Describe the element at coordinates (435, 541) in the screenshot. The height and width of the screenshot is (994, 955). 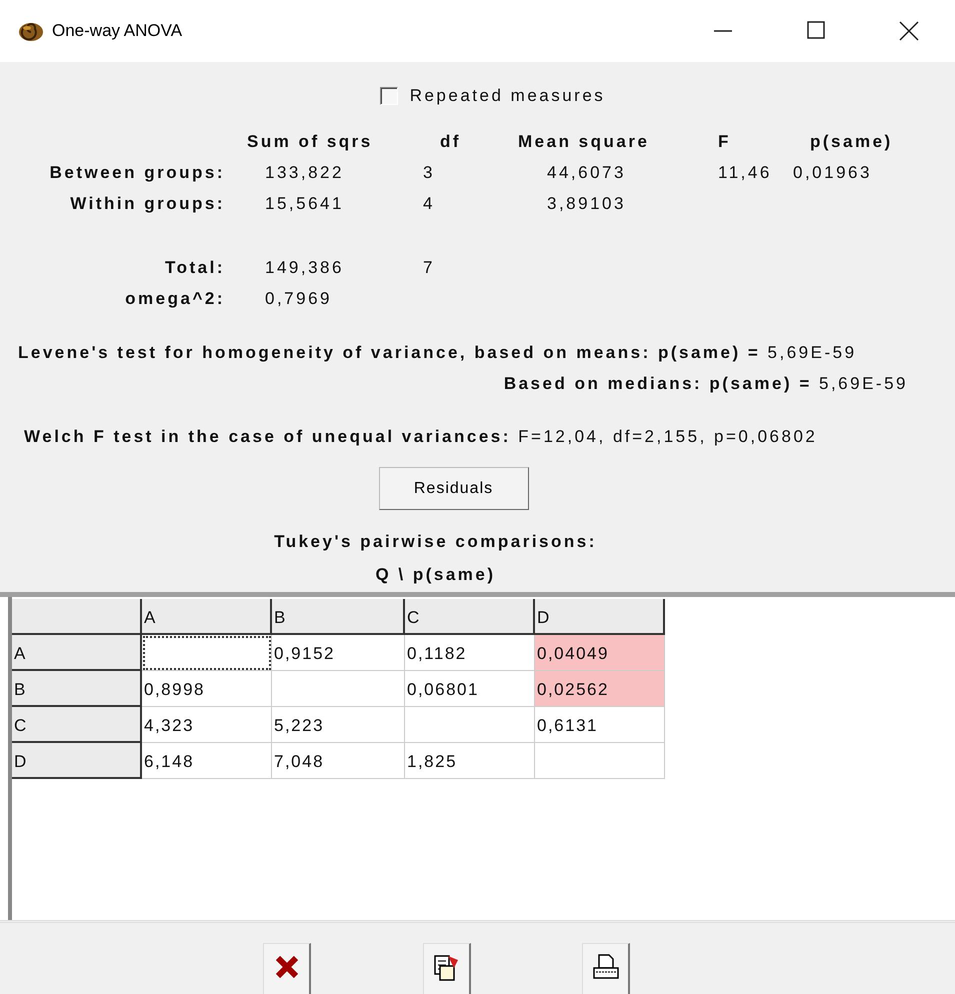
I see `tukey-title: Tukey's pairwise comparisons:` at that location.